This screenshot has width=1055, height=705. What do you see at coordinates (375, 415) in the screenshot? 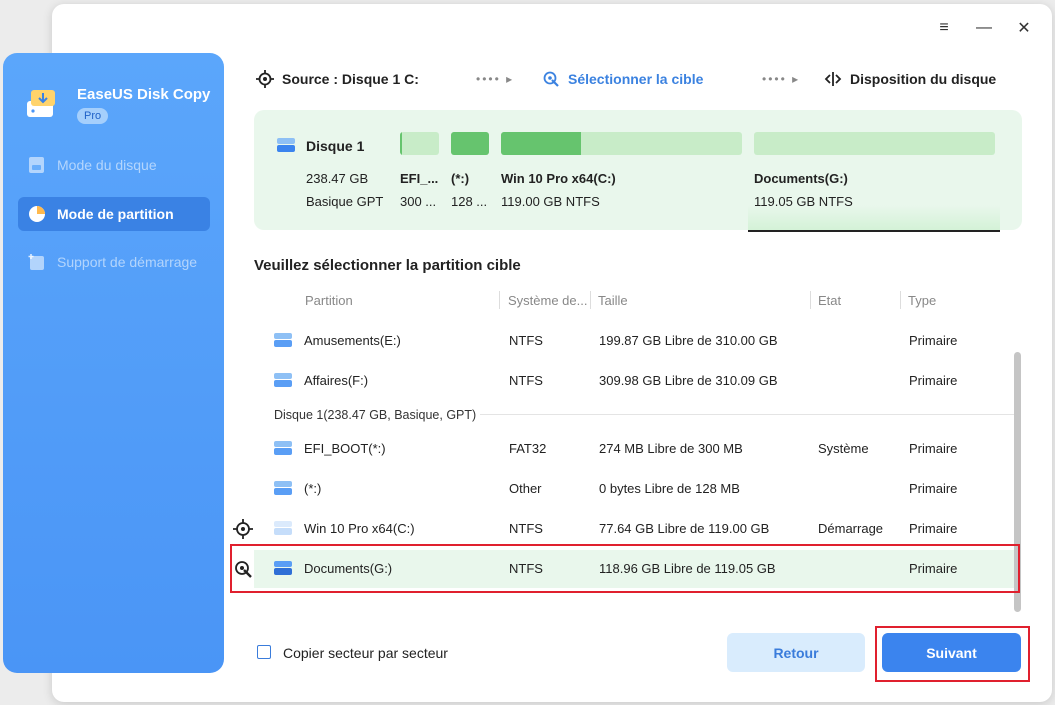
I see `disk-group-label: Disque 1(238.47 GB, Basique, GPT)` at bounding box center [375, 415].